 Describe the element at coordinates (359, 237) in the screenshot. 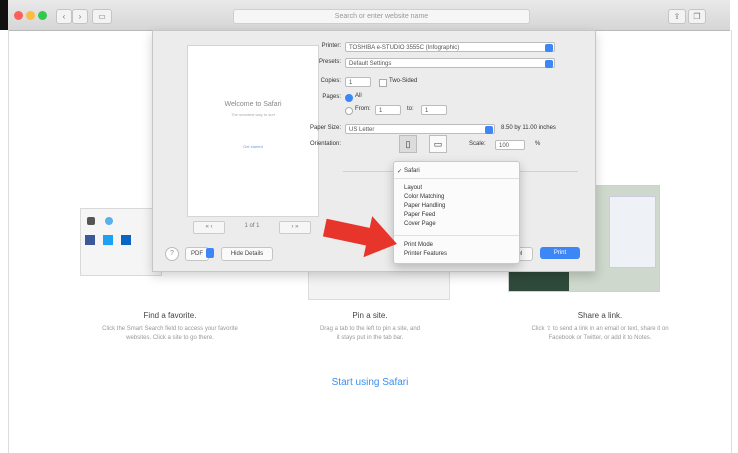

I see `red-arrow-icon` at that location.